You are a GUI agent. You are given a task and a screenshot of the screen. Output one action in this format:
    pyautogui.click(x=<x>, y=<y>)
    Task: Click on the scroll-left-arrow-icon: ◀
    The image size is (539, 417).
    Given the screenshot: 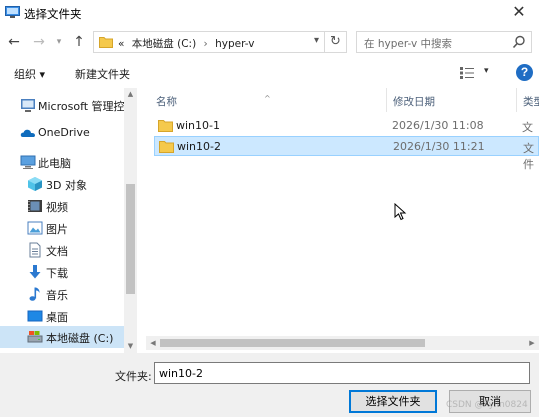 What is the action you would take?
    pyautogui.click(x=153, y=343)
    